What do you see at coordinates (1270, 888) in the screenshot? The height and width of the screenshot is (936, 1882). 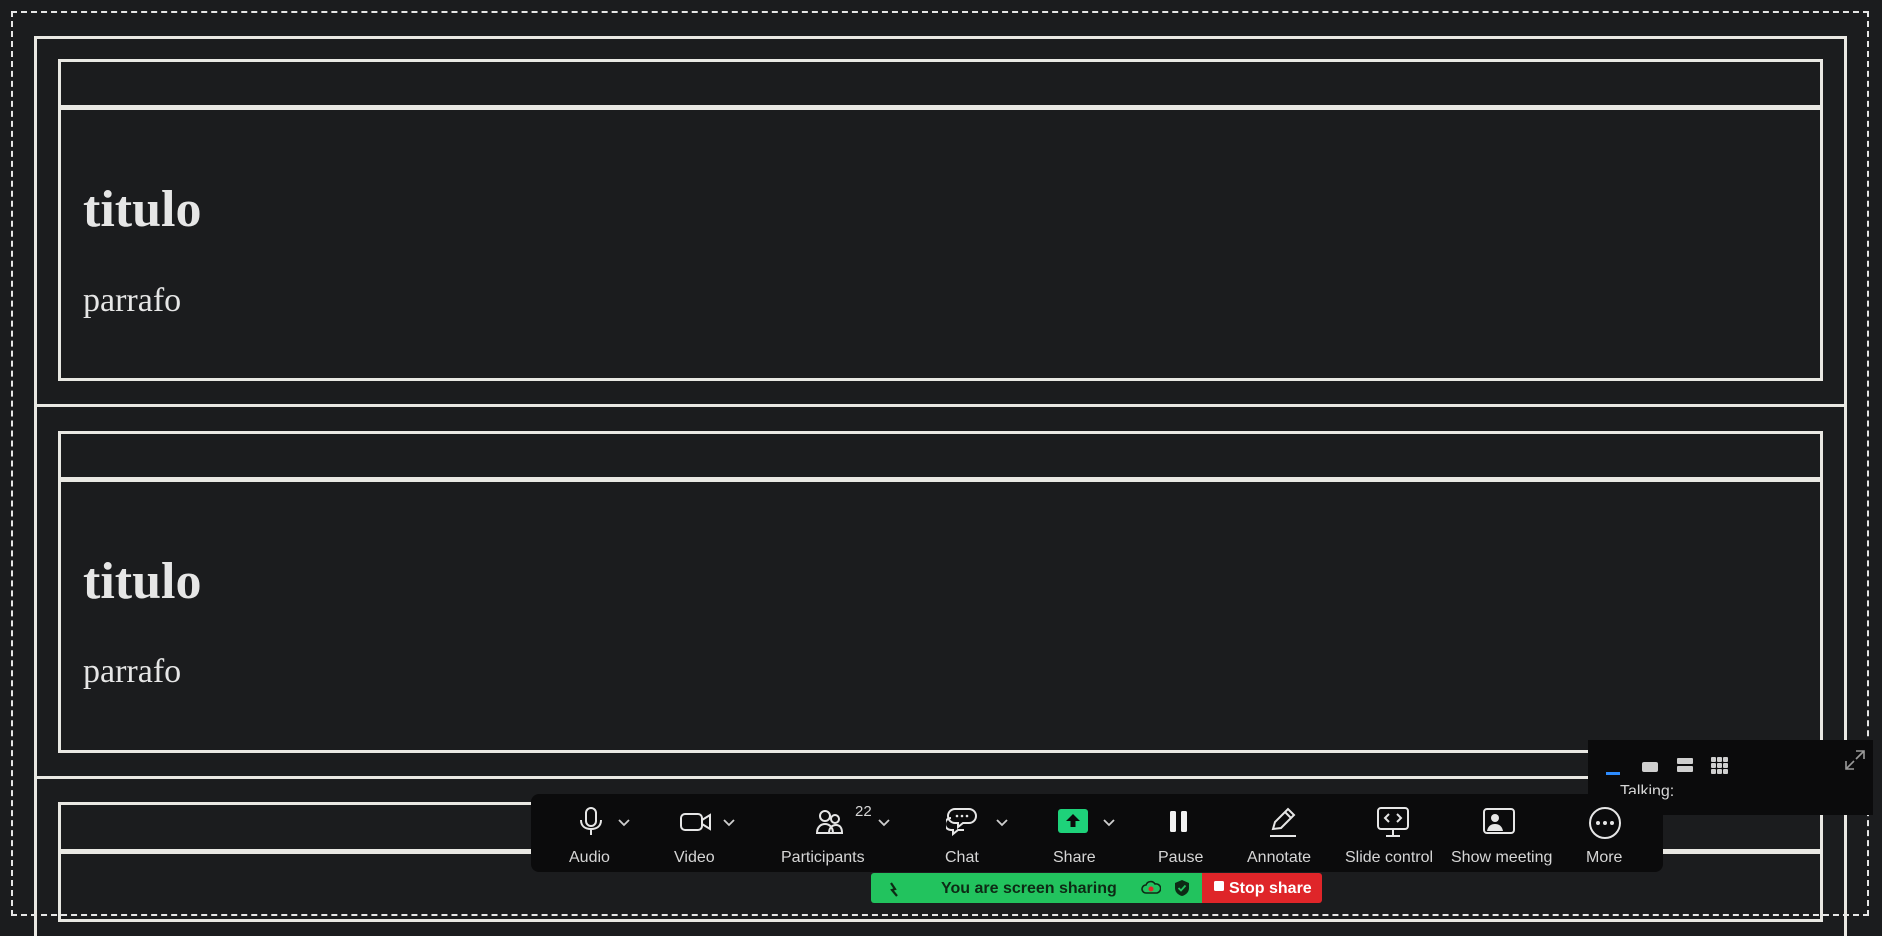 I see `stop-share-label: Stop share` at bounding box center [1270, 888].